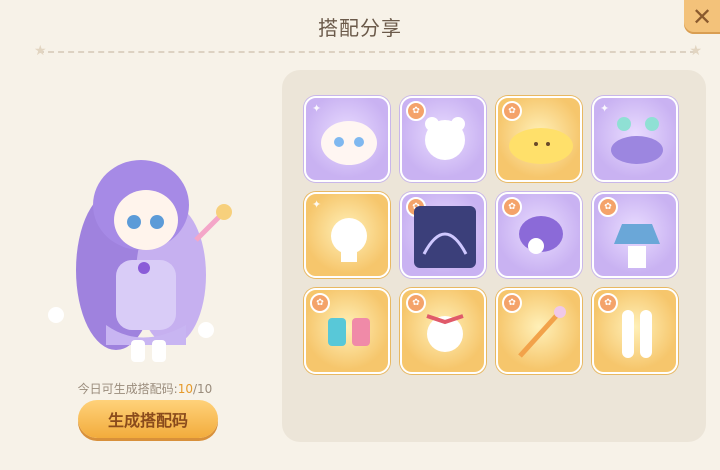 This screenshot has height=470, width=720. What do you see at coordinates (145, 389) in the screenshot?
I see `daily-quota-text: 今日可生成搭配码:10/10` at bounding box center [145, 389].